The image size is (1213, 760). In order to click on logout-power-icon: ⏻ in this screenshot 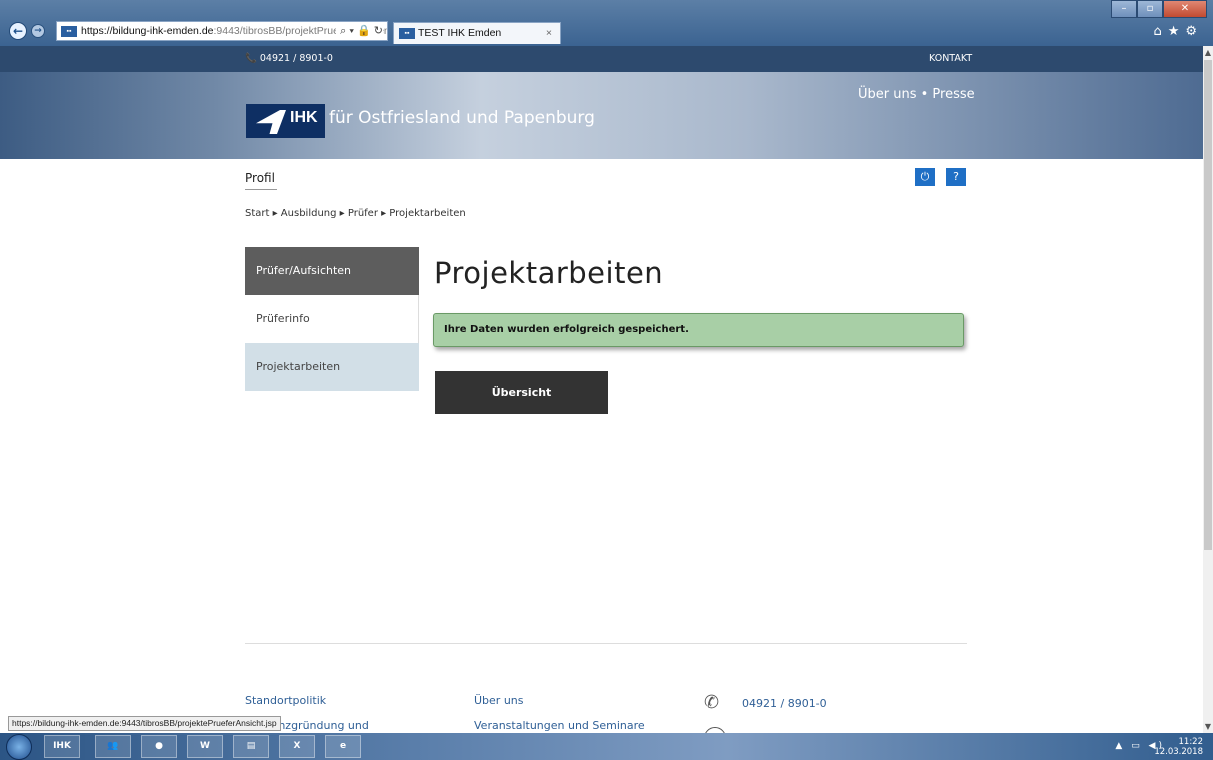, I will do `click(925, 177)`.